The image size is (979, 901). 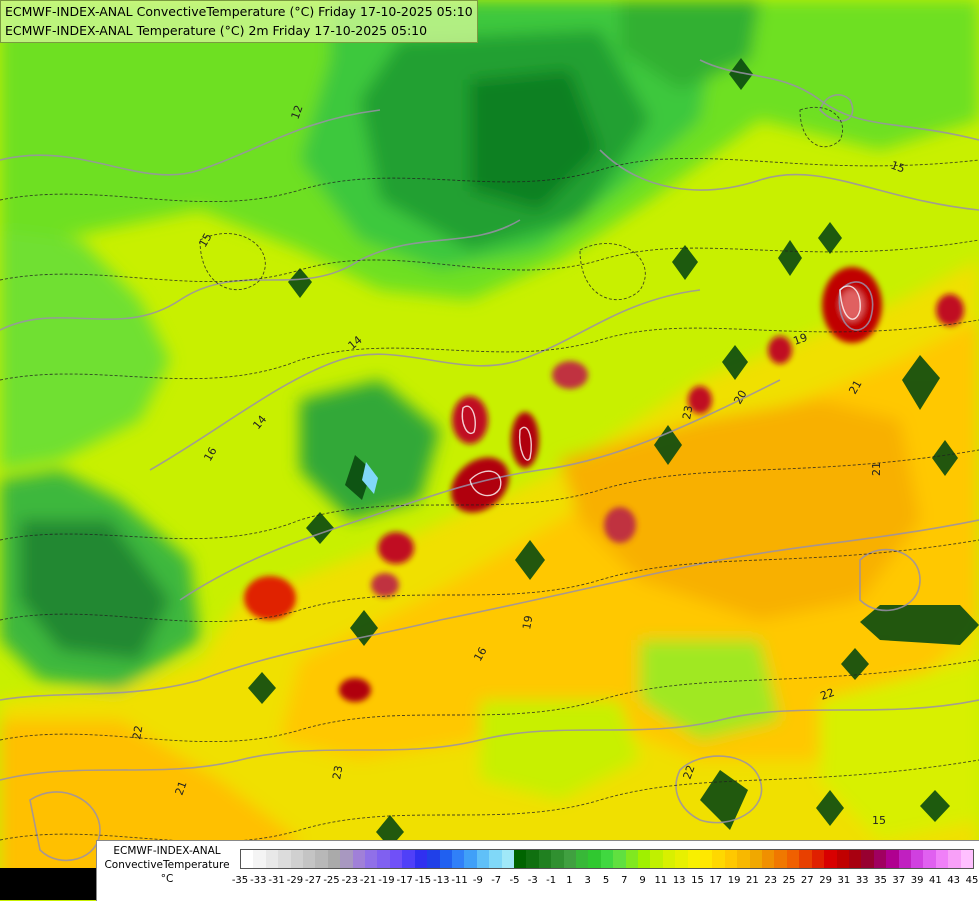 What do you see at coordinates (771, 880) in the screenshot?
I see `colorbar-tick-label: 23` at bounding box center [771, 880].